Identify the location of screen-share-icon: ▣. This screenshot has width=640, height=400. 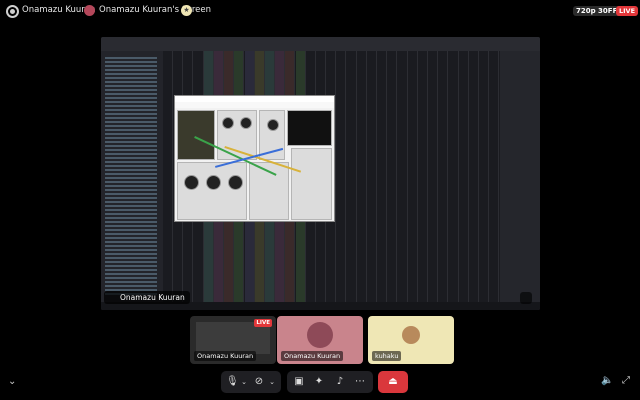
(299, 382).